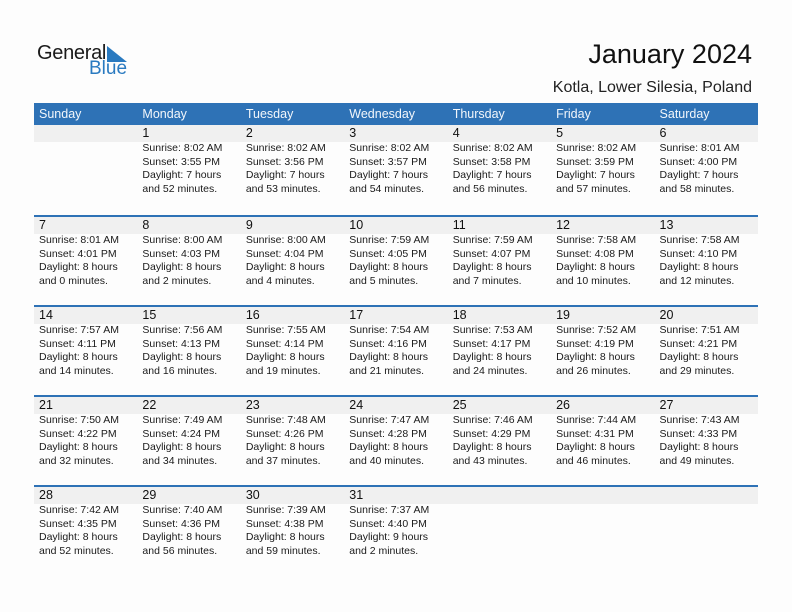  What do you see at coordinates (181, 161) in the screenshot?
I see `sunset-time: Sunset: 3:55 PM` at bounding box center [181, 161].